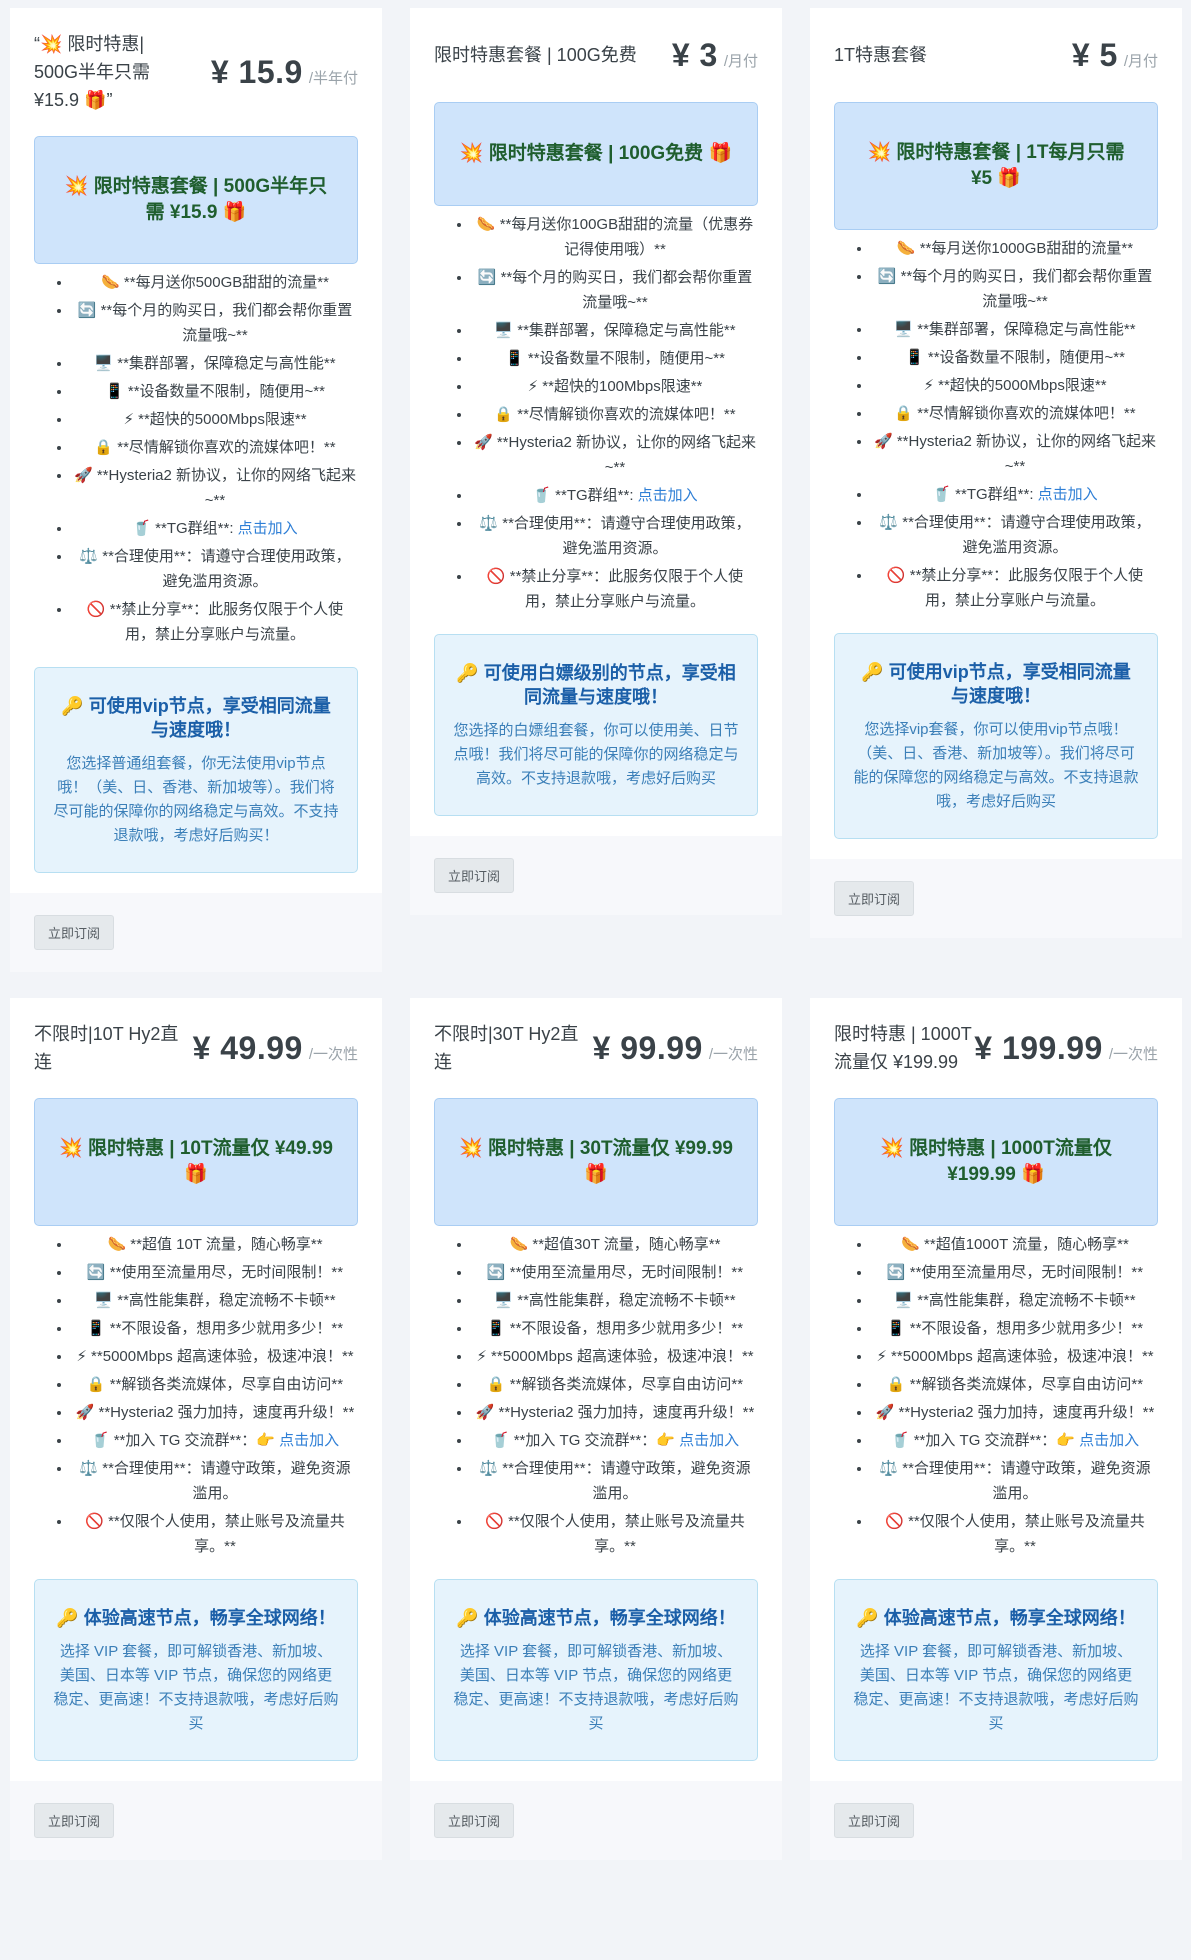 The width and height of the screenshot is (1191, 1960). Describe the element at coordinates (647, 1047) in the screenshot. I see `price-amount: ¥ 99.99` at that location.